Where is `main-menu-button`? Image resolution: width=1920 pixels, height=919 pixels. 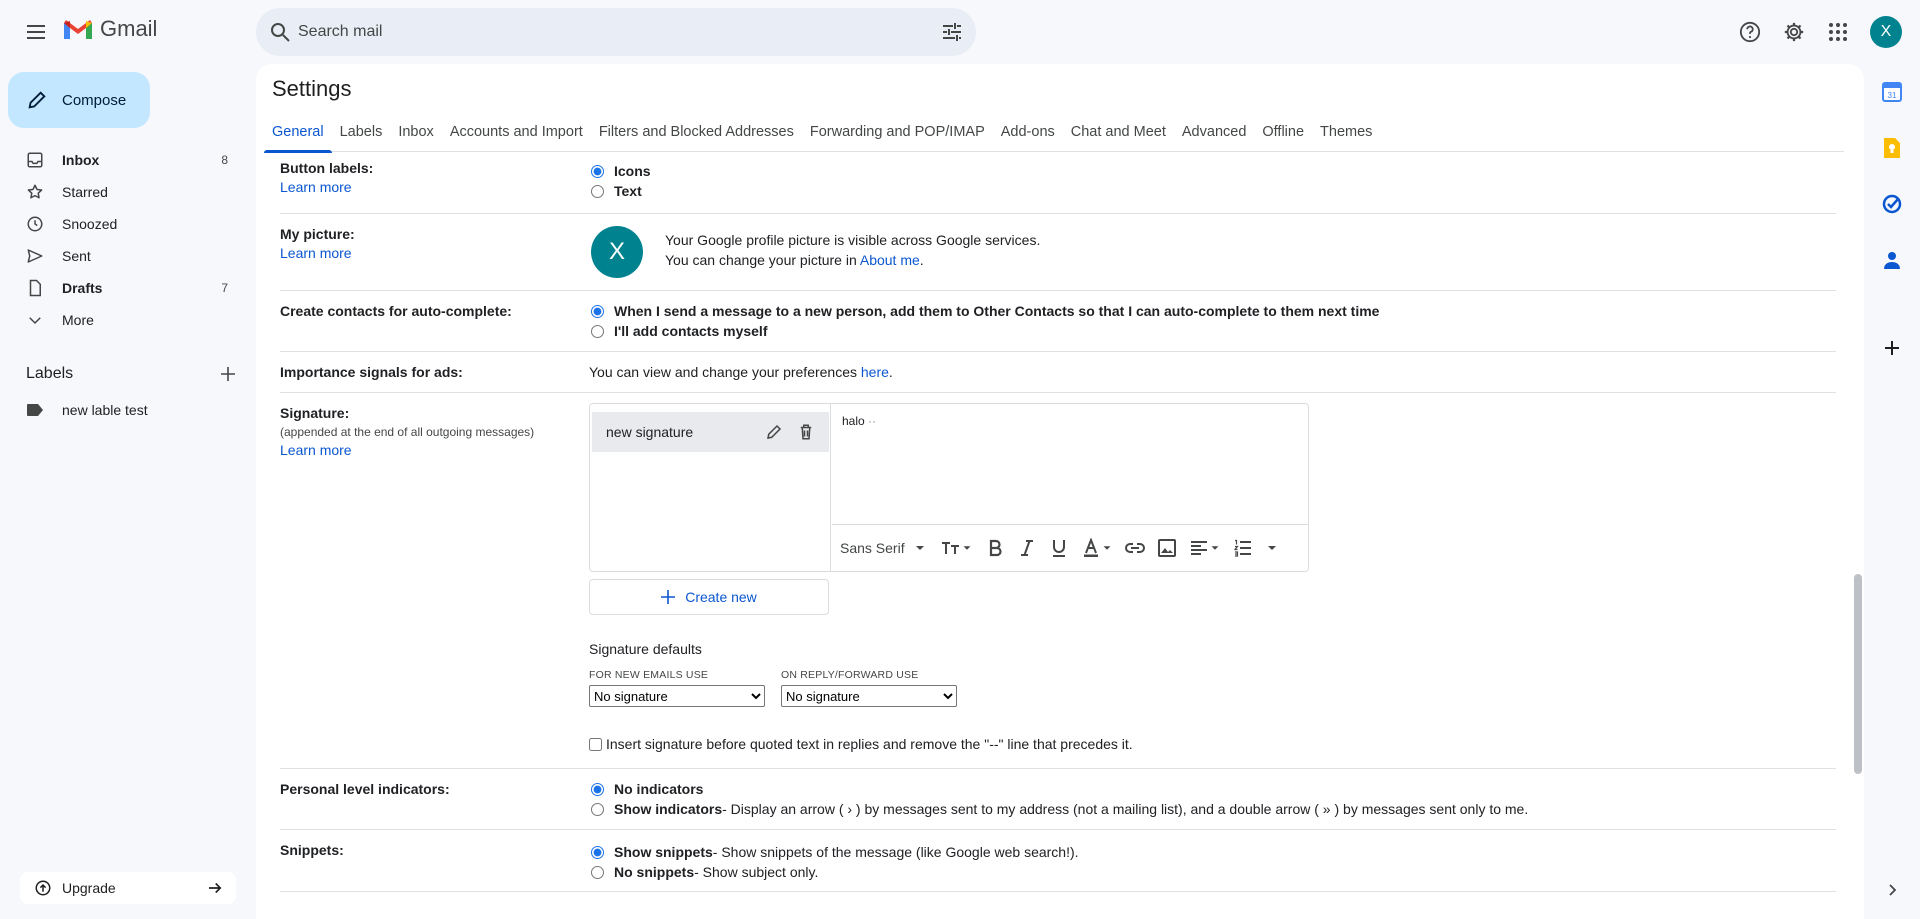
main-menu-button is located at coordinates (36, 32).